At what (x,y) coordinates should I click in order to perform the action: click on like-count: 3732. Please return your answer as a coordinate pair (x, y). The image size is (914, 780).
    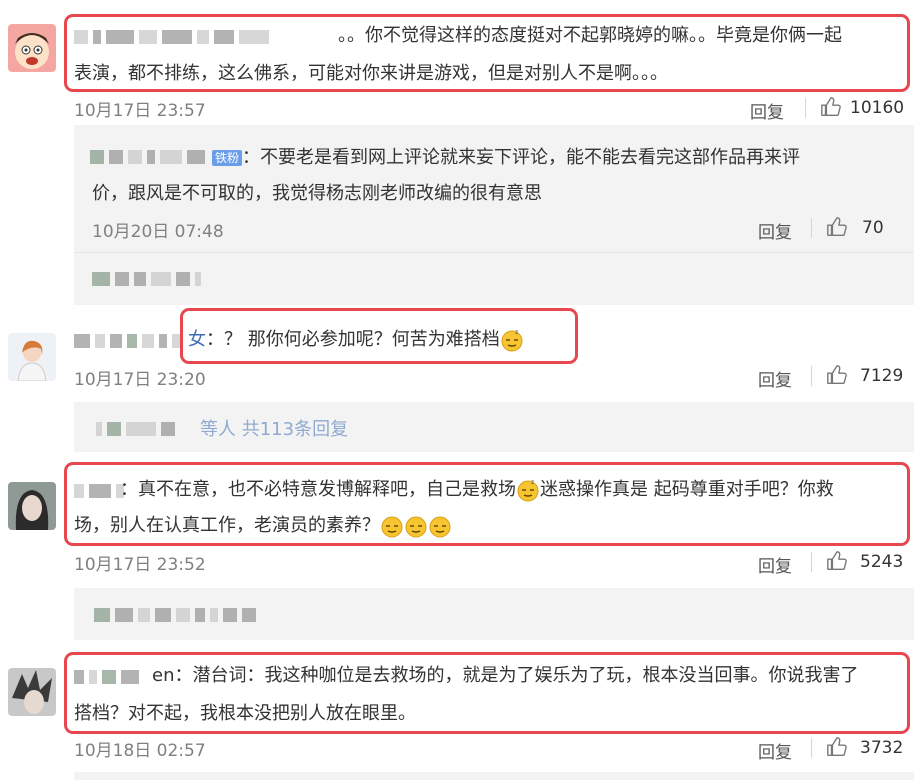
    Looking at the image, I should click on (882, 748).